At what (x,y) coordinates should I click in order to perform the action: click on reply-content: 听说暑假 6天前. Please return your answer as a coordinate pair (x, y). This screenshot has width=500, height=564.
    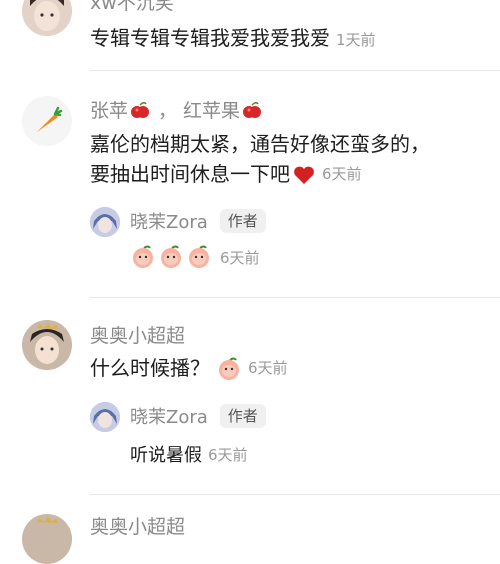
    Looking at the image, I should click on (189, 454).